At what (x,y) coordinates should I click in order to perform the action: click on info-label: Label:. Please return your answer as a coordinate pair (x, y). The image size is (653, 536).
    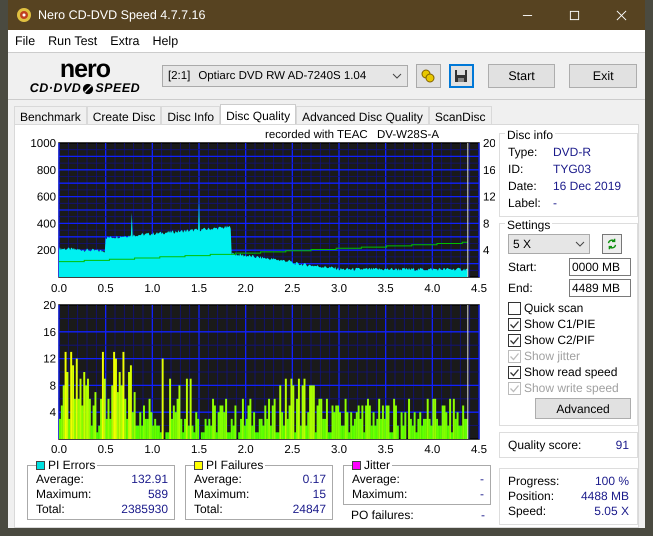
    Looking at the image, I should click on (525, 203).